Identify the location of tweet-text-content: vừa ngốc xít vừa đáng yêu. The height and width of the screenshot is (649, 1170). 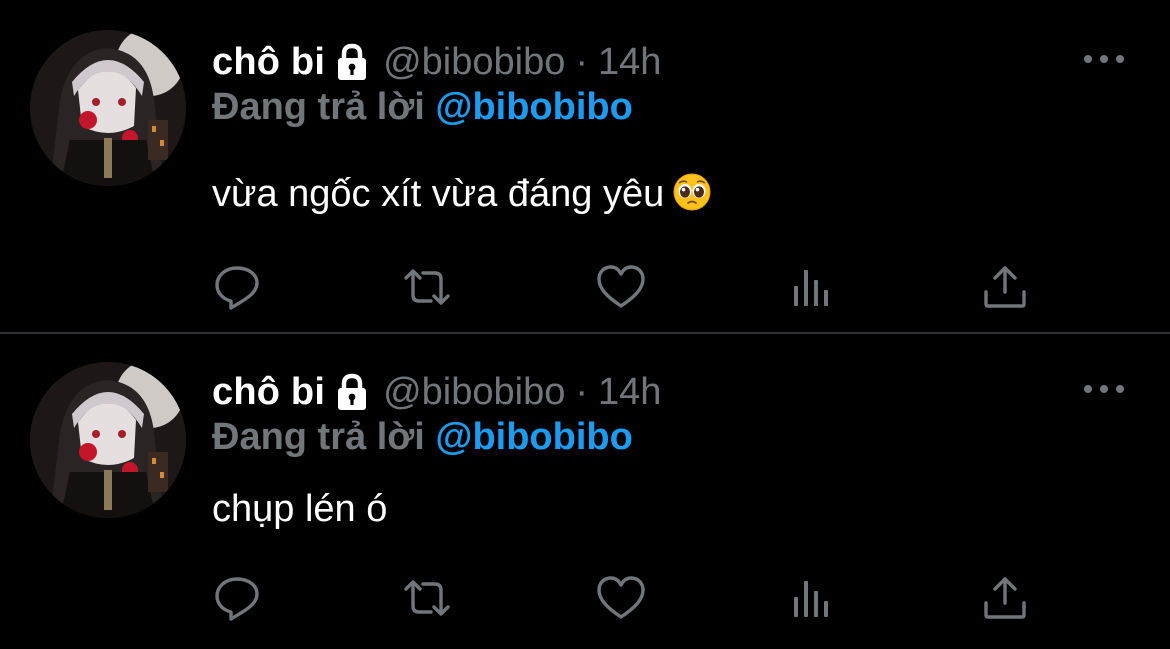
(438, 194).